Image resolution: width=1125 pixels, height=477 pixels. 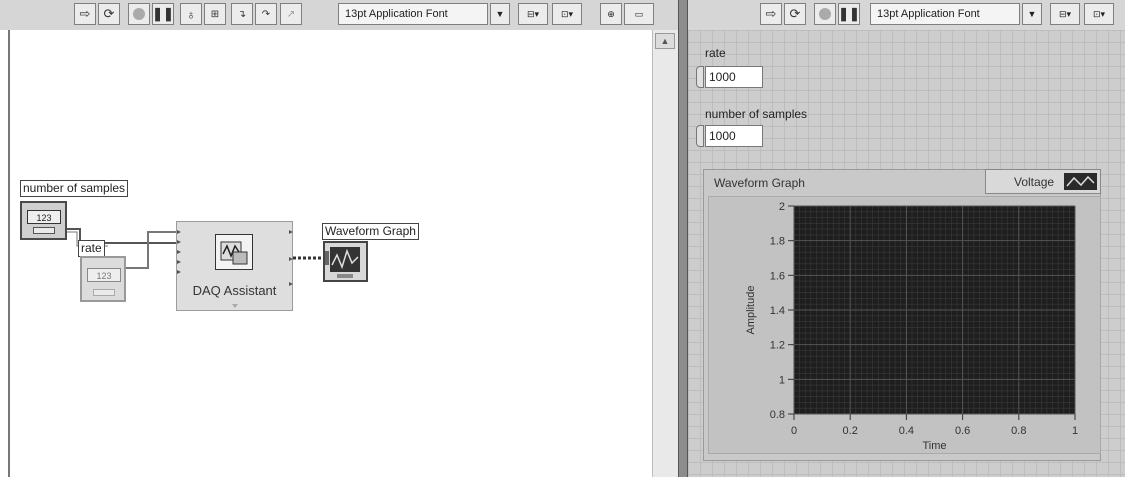 I want to click on font-dropdown-arrow-icon: ▼, so click(x=1032, y=14).